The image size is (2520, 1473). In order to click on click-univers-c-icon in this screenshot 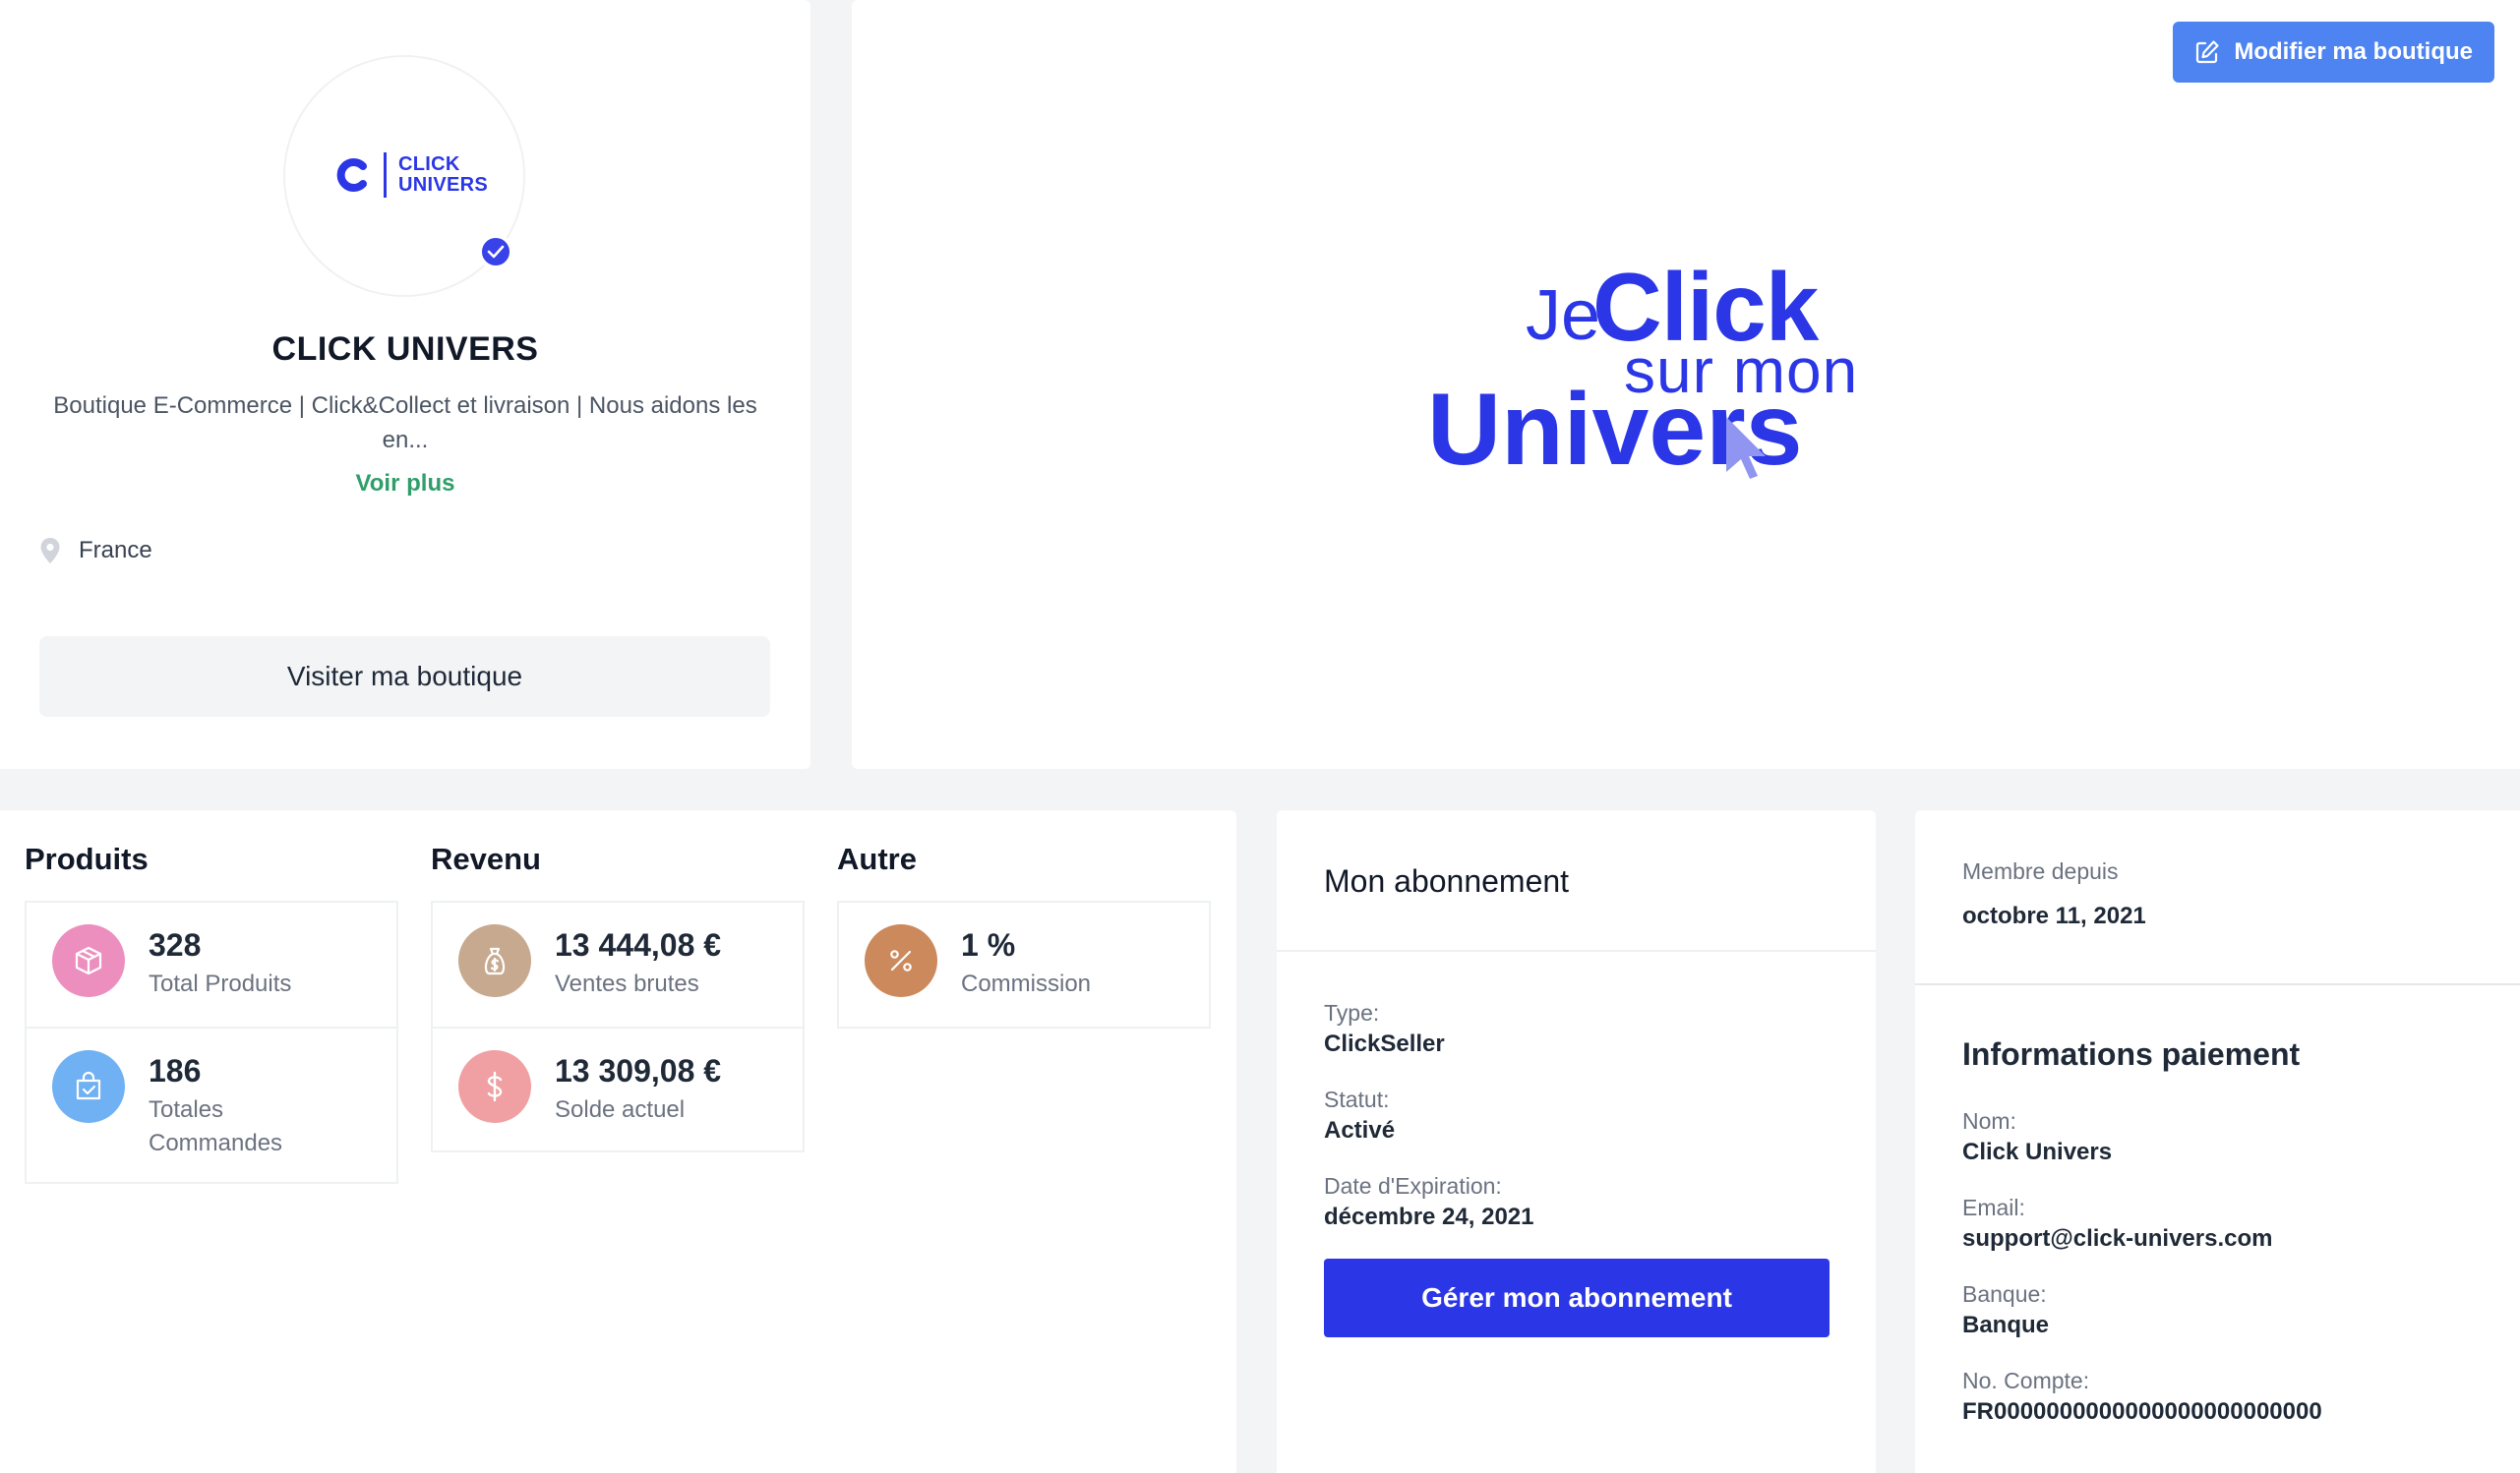, I will do `click(351, 175)`.